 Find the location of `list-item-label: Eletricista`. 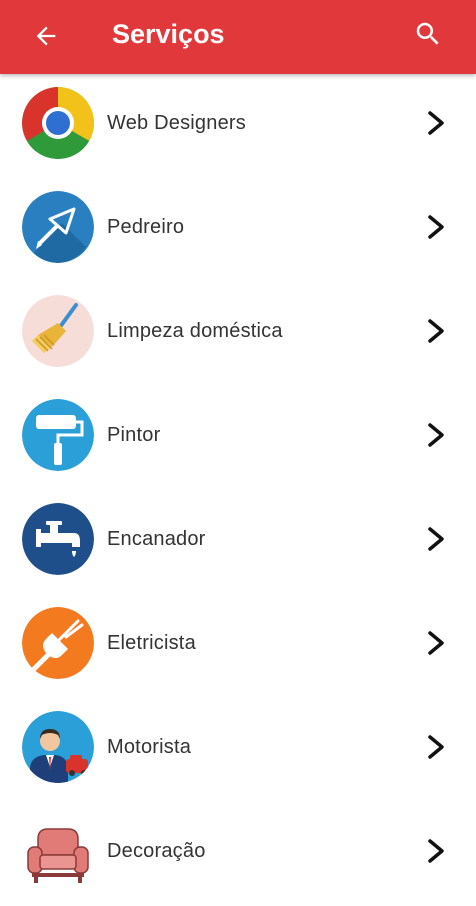

list-item-label: Eletricista is located at coordinates (151, 643).